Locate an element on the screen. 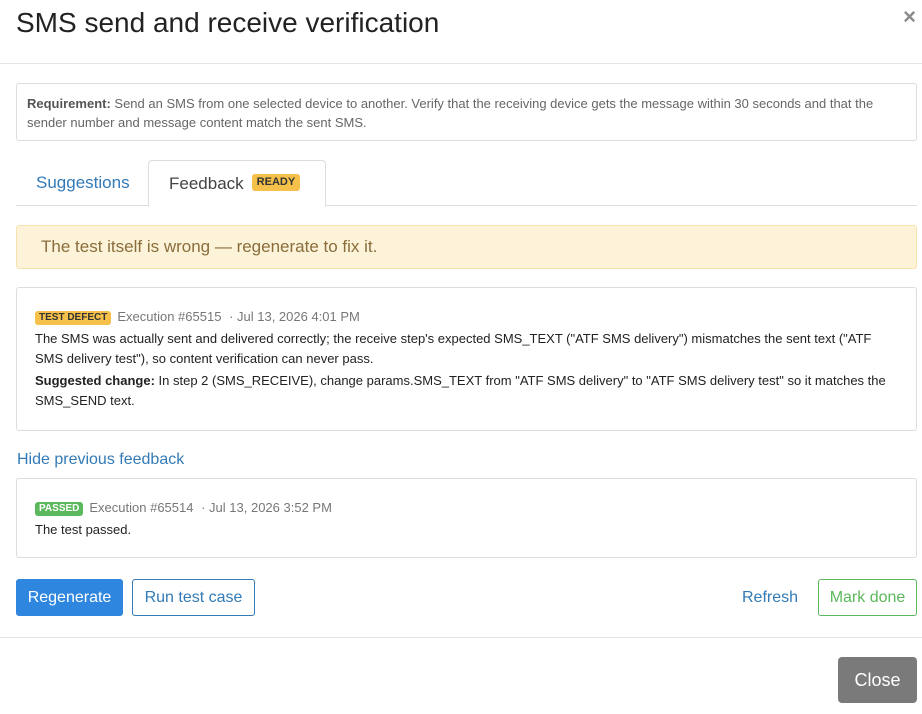 The height and width of the screenshot is (714, 922). tab-suggestions: Suggestions is located at coordinates (82, 183).